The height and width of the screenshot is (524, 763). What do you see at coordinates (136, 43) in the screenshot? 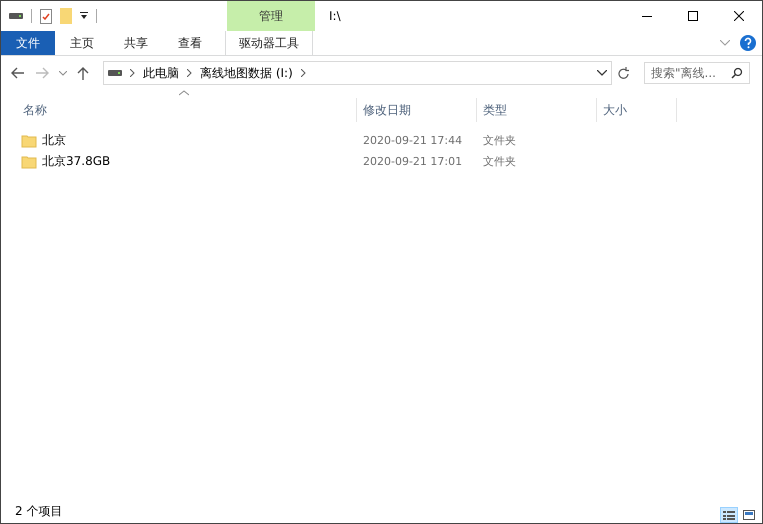
I see `ribbon-tab: 共享` at bounding box center [136, 43].